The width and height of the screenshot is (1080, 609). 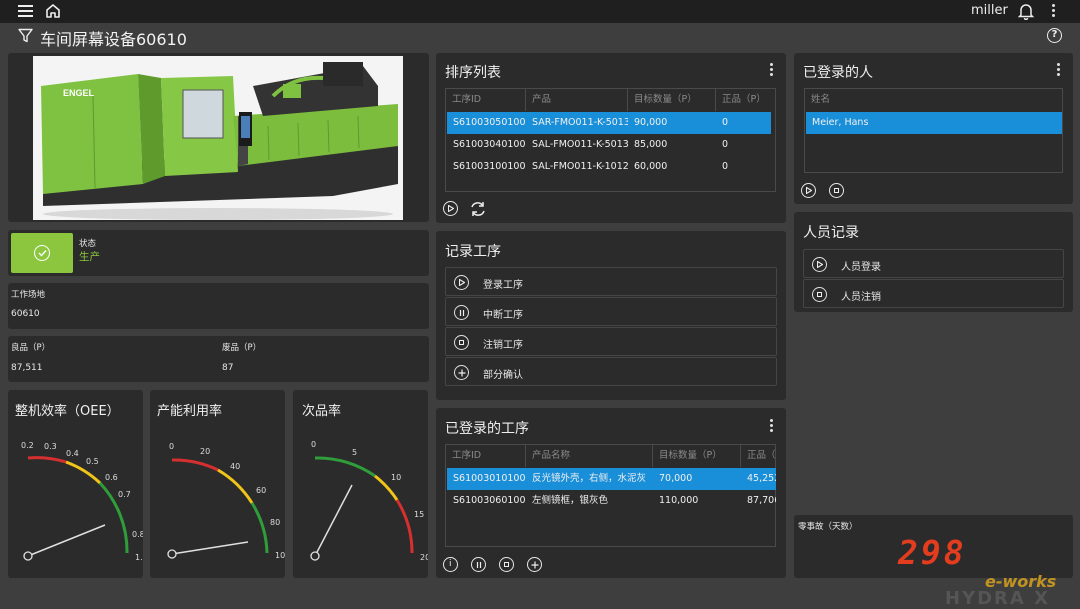 I want to click on gauge-tick: 0.3, so click(x=50, y=446).